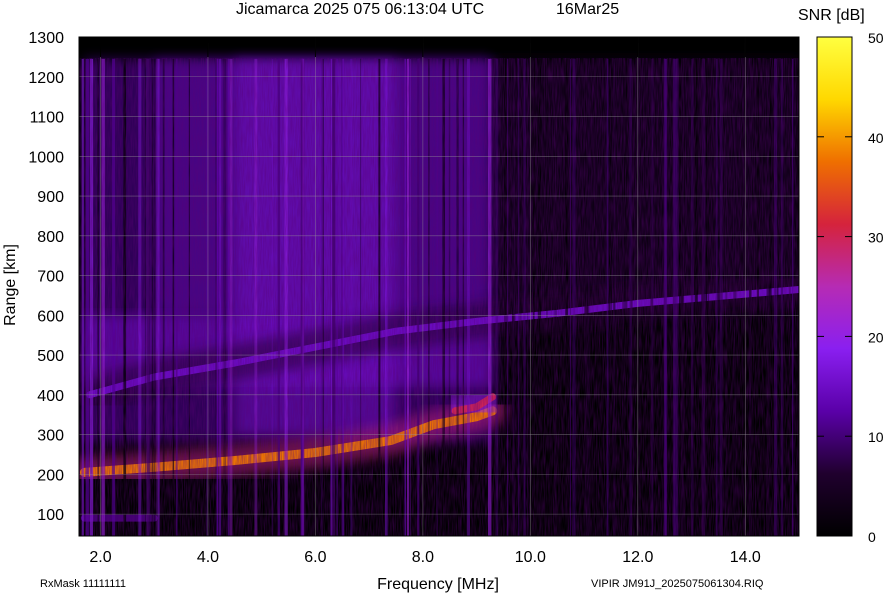 This screenshot has width=884, height=595. What do you see at coordinates (208, 557) in the screenshot?
I see `x-tick-label: 4.0` at bounding box center [208, 557].